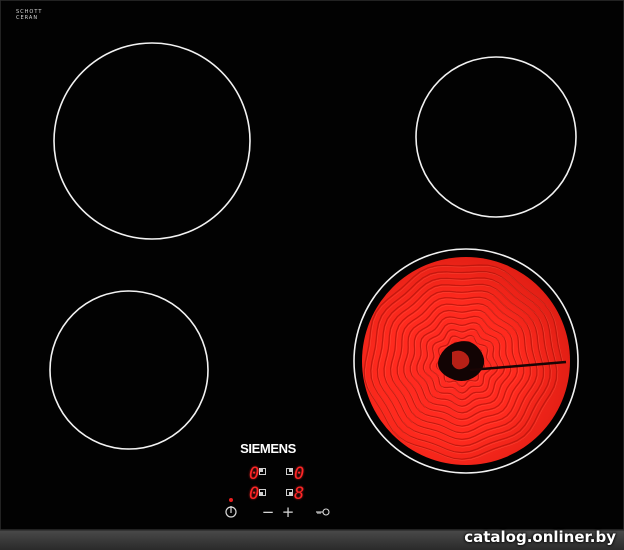 This screenshot has width=624, height=550. What do you see at coordinates (254, 474) in the screenshot?
I see `display-back-left: 0` at bounding box center [254, 474].